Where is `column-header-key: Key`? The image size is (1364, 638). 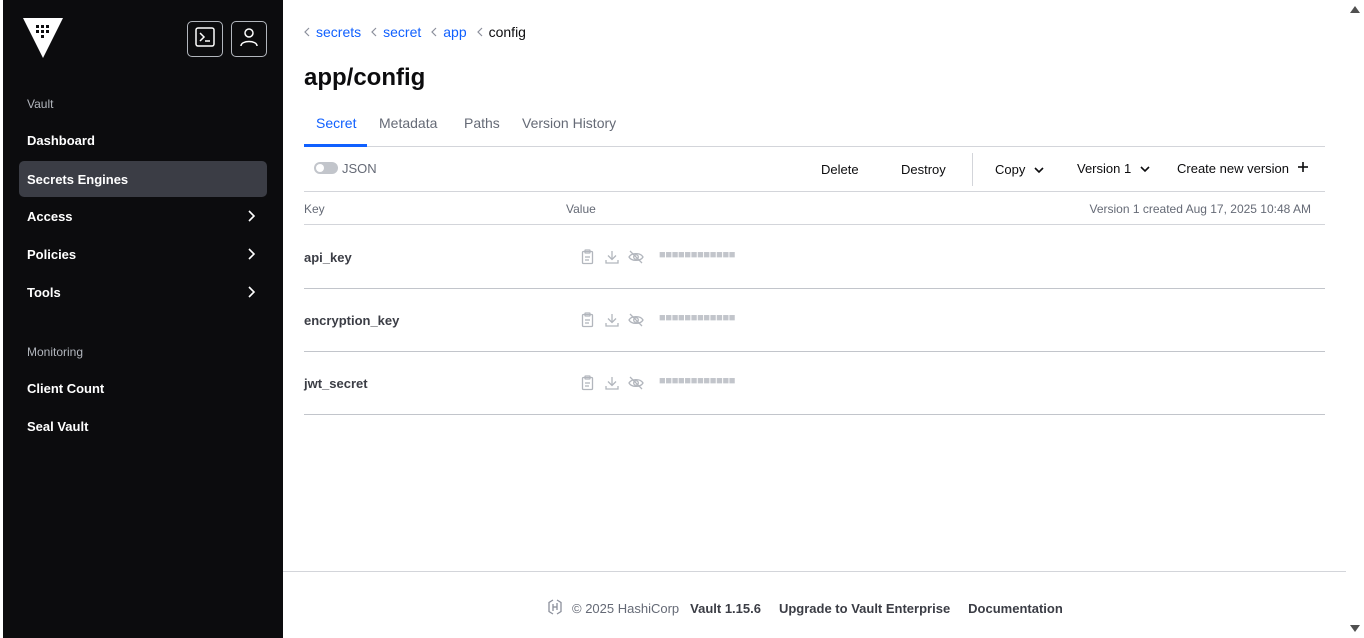
column-header-key: Key is located at coordinates (314, 209).